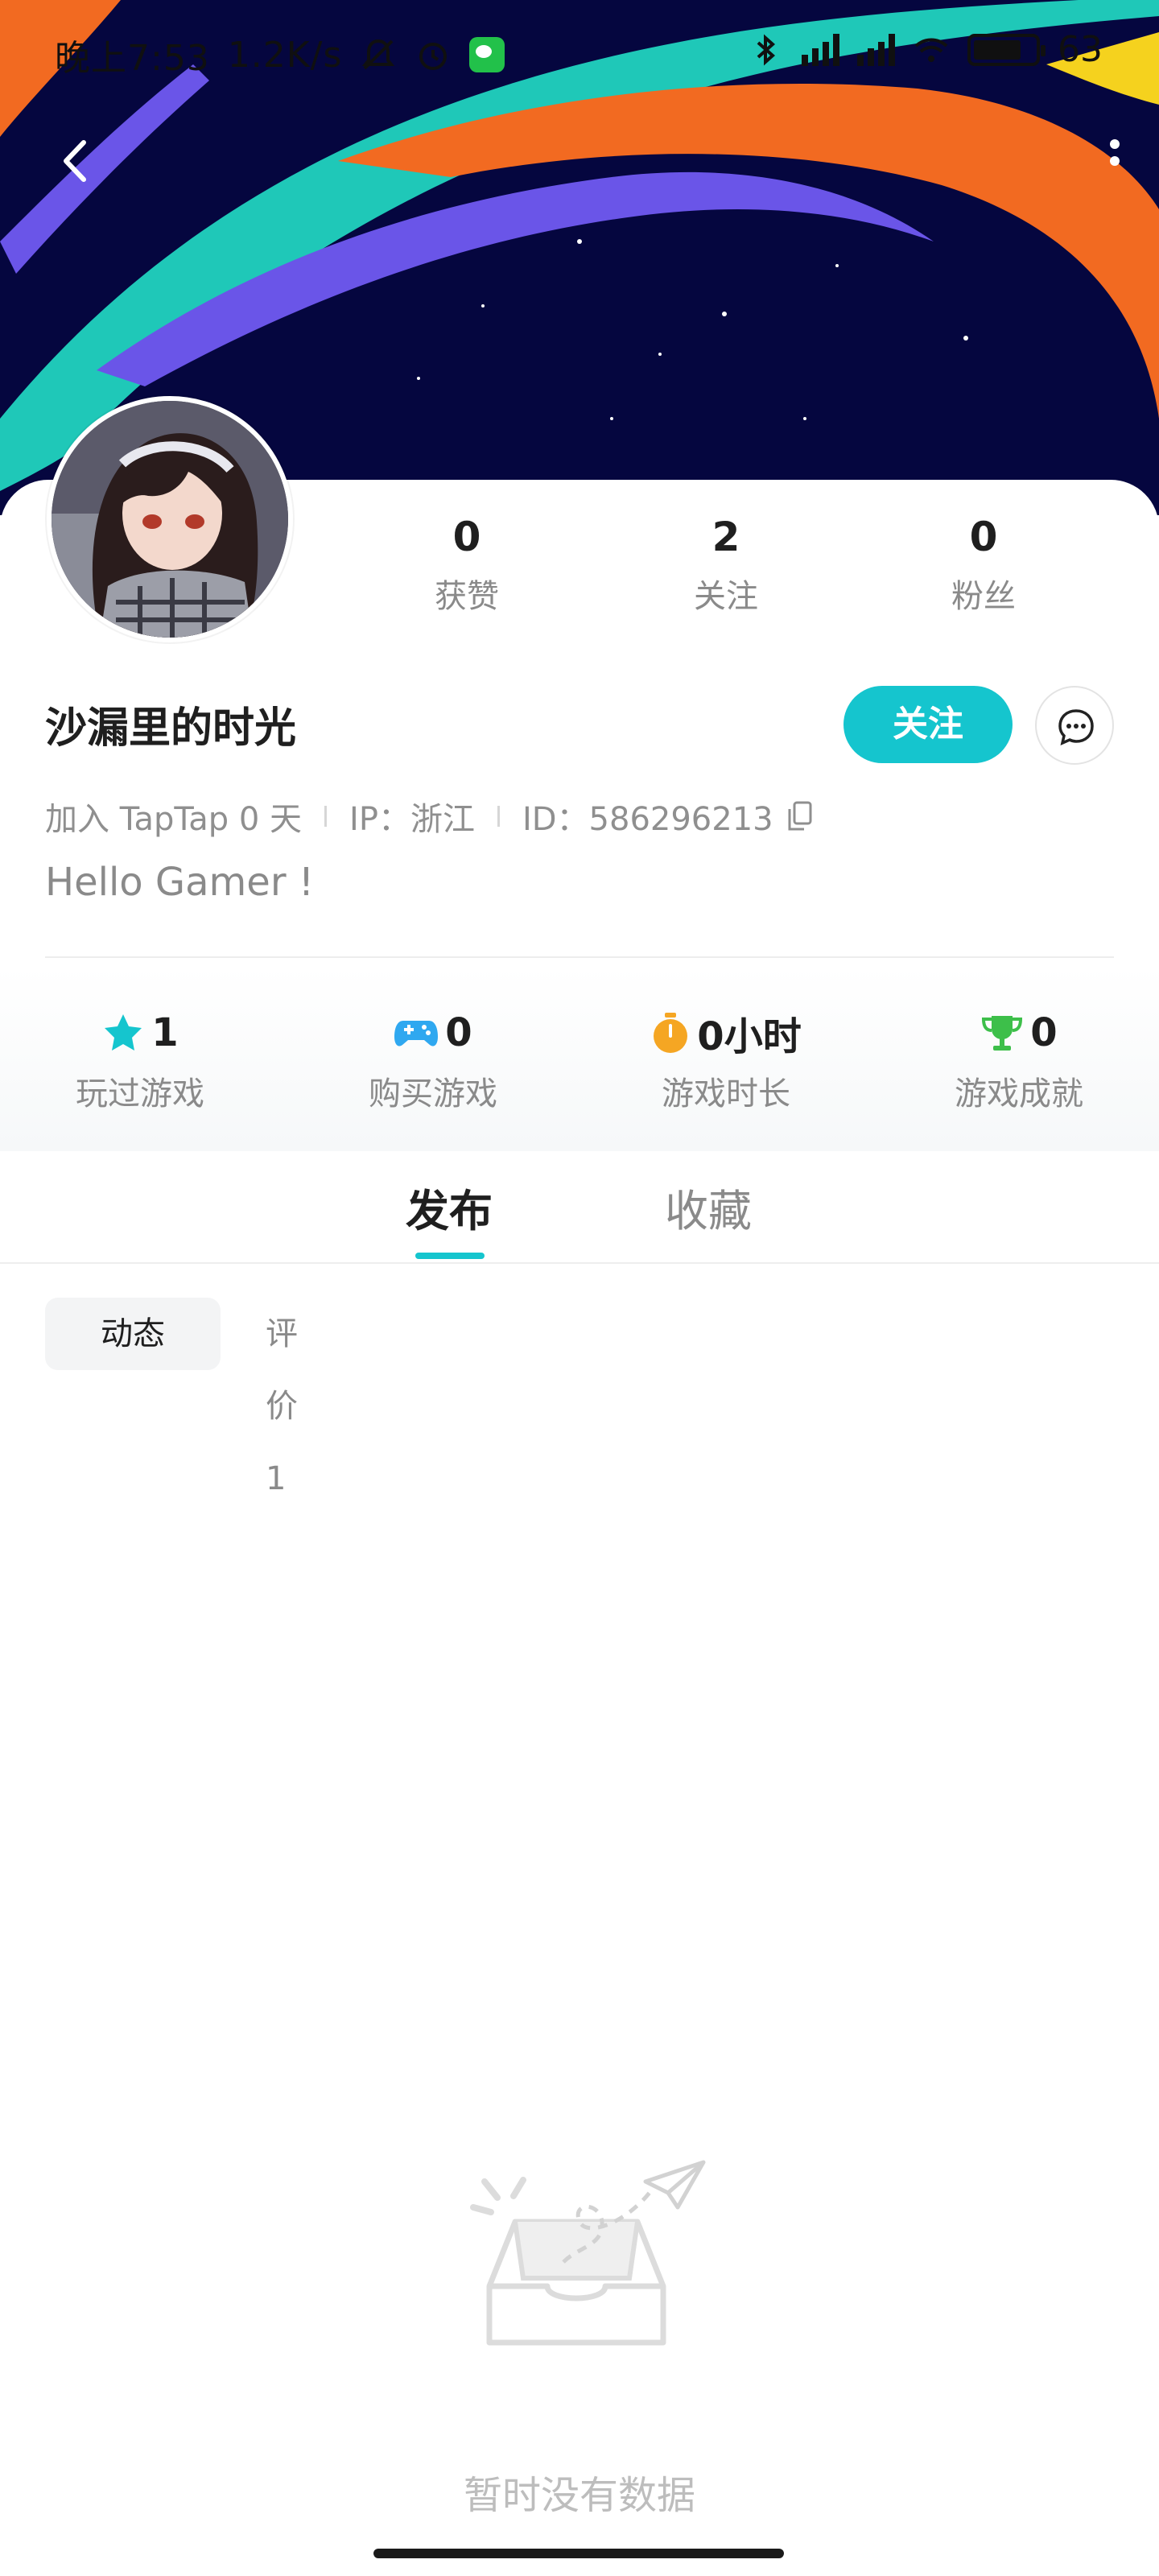 The width and height of the screenshot is (1159, 2576). Describe the element at coordinates (1115, 152) in the screenshot. I see `more-vertical-icon` at that location.